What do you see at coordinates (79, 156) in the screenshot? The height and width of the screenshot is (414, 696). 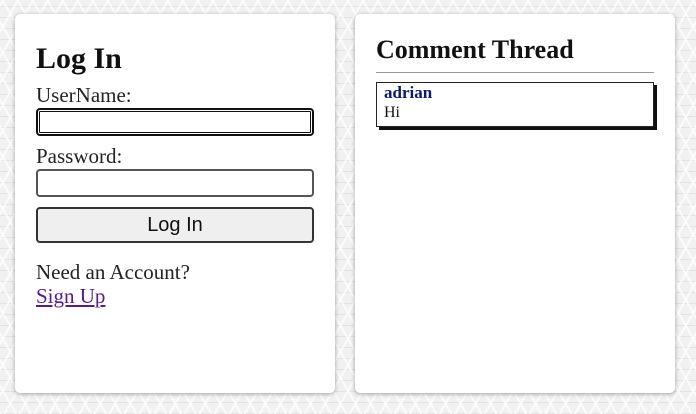 I see `password-label: Password:` at bounding box center [79, 156].